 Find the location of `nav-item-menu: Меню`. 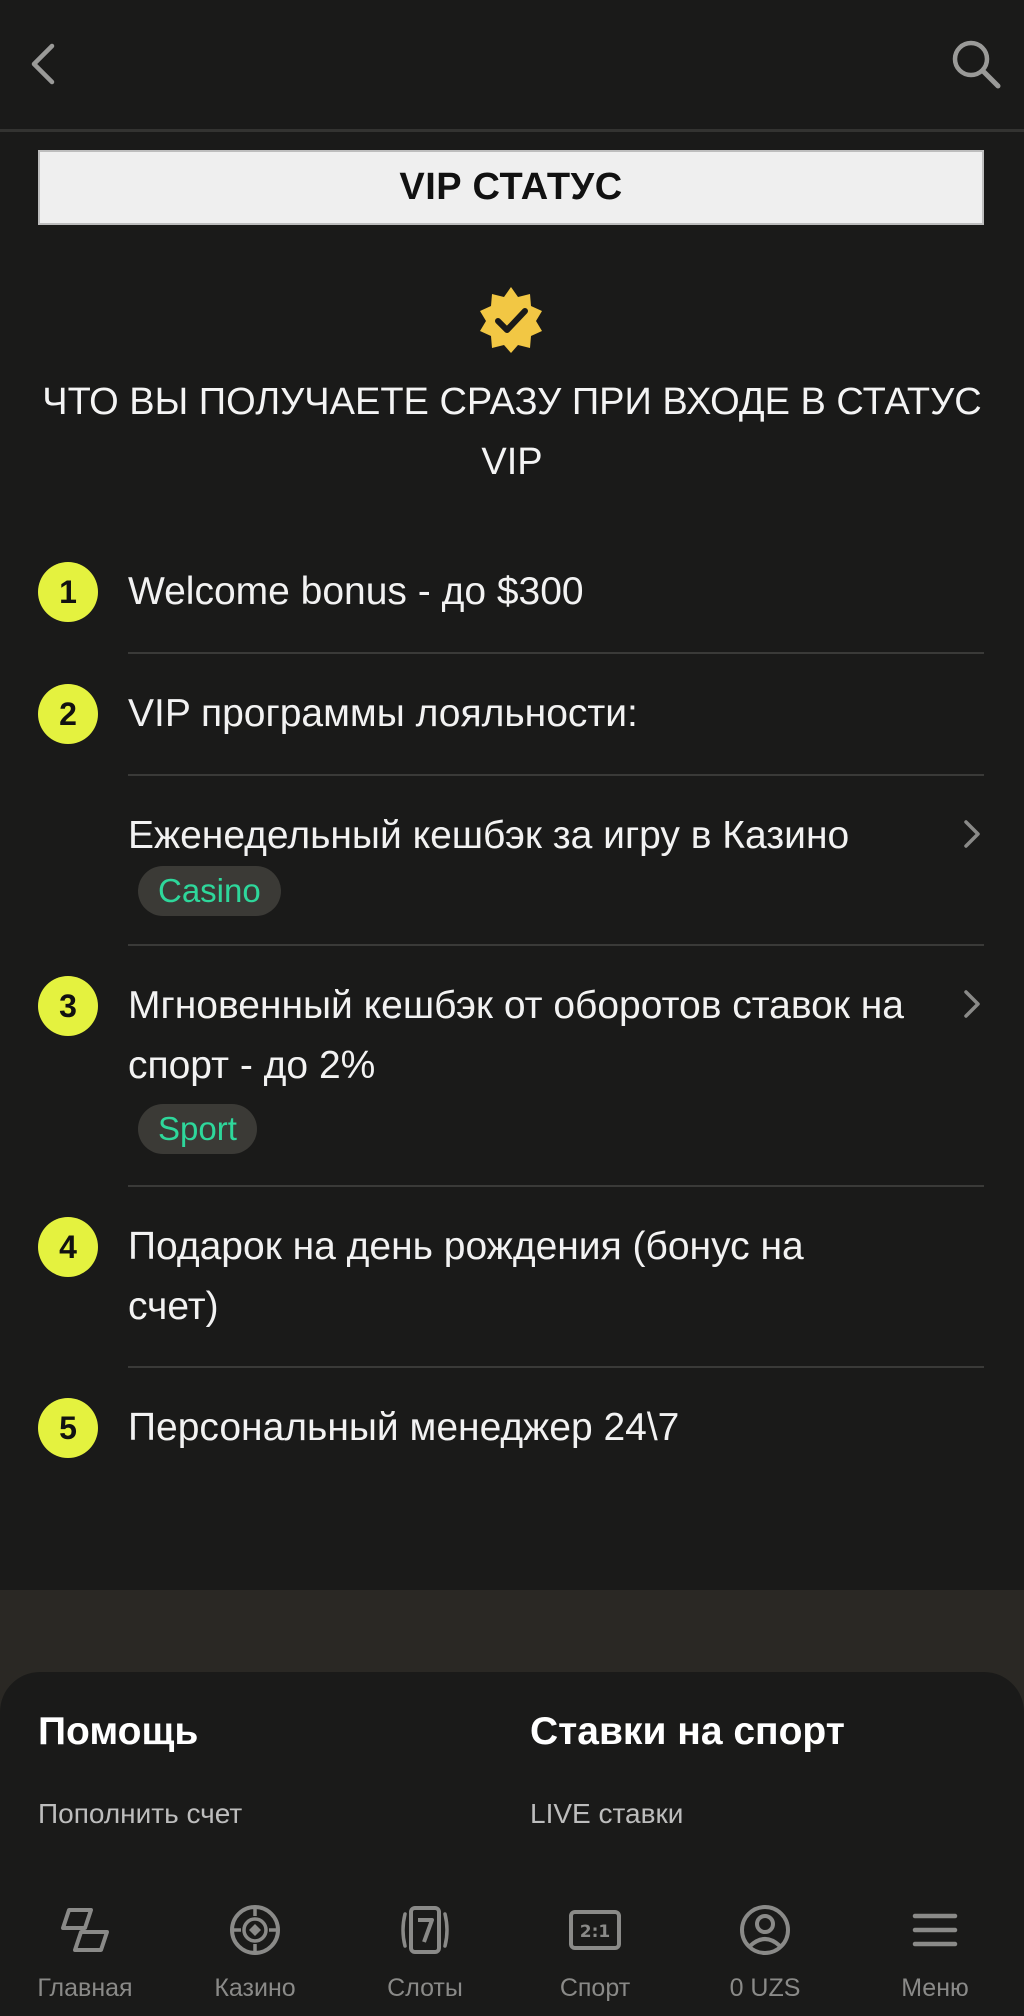

nav-item-menu: Меню is located at coordinates (935, 1948).